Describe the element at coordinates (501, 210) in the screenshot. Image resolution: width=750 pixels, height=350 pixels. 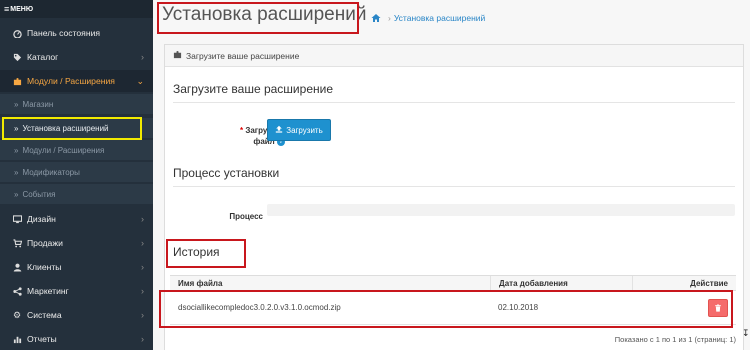
I see `install-progress-bar` at that location.